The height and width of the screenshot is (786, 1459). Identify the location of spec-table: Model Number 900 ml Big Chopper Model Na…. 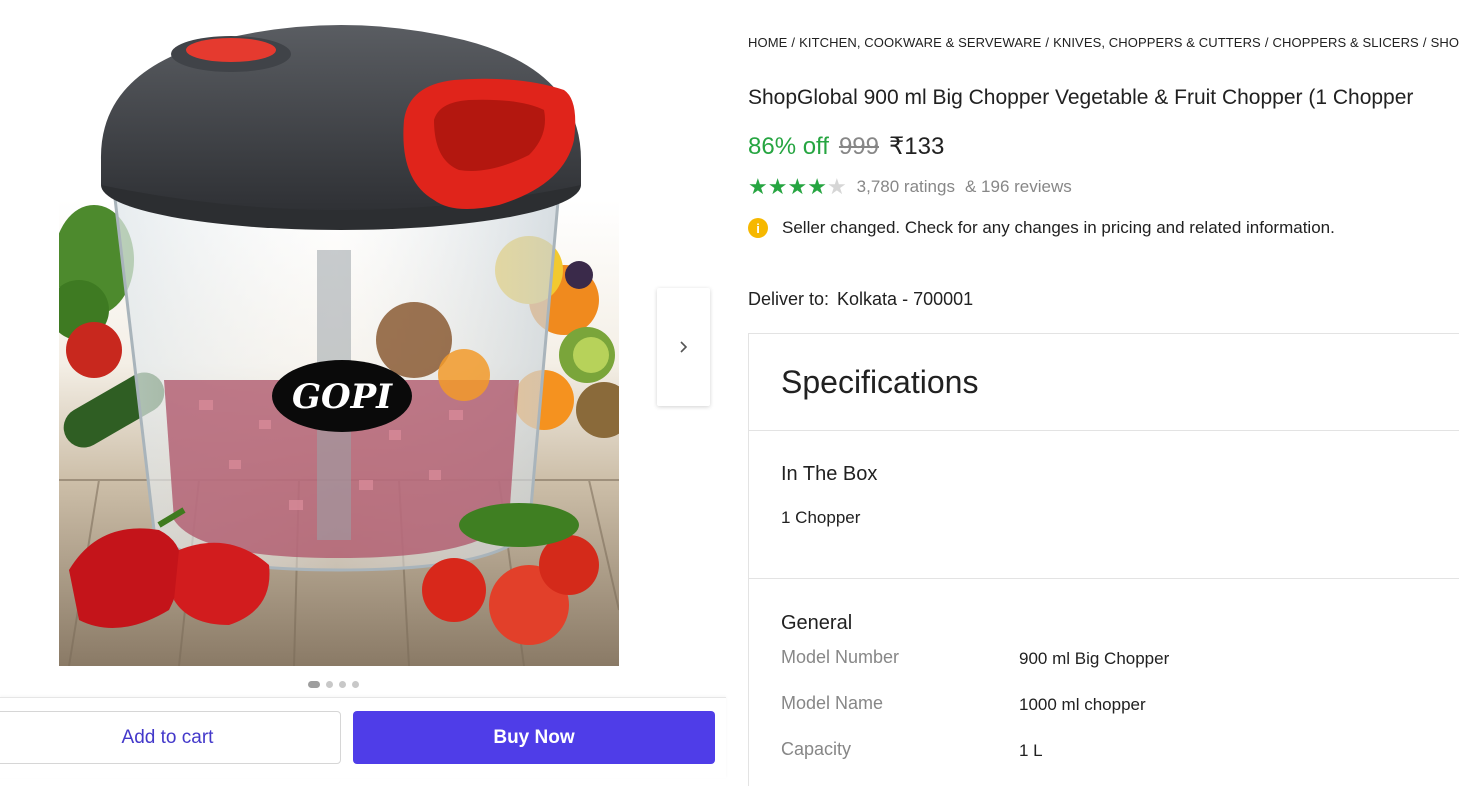
(1120, 712).